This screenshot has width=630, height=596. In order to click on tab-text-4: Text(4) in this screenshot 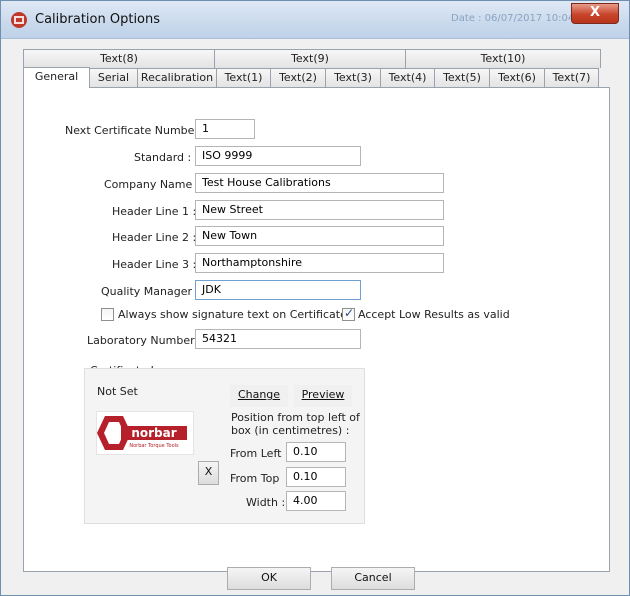, I will do `click(407, 77)`.